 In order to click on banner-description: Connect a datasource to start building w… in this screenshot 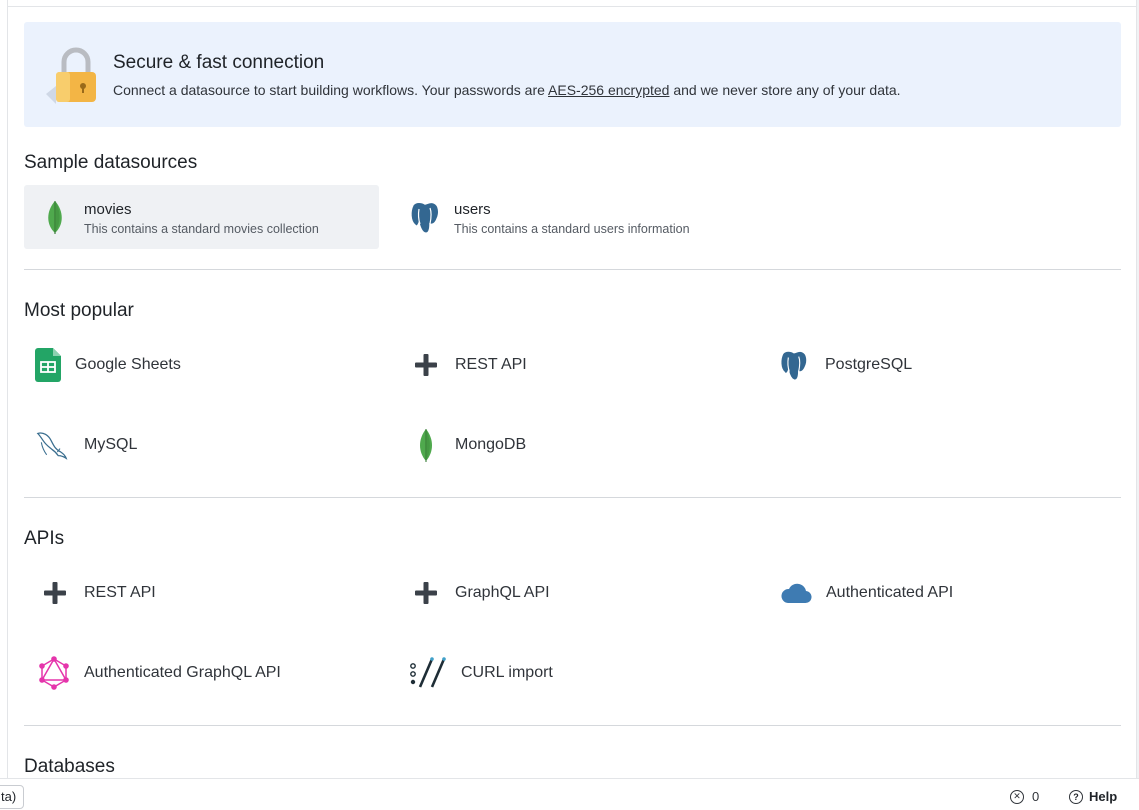, I will do `click(507, 90)`.